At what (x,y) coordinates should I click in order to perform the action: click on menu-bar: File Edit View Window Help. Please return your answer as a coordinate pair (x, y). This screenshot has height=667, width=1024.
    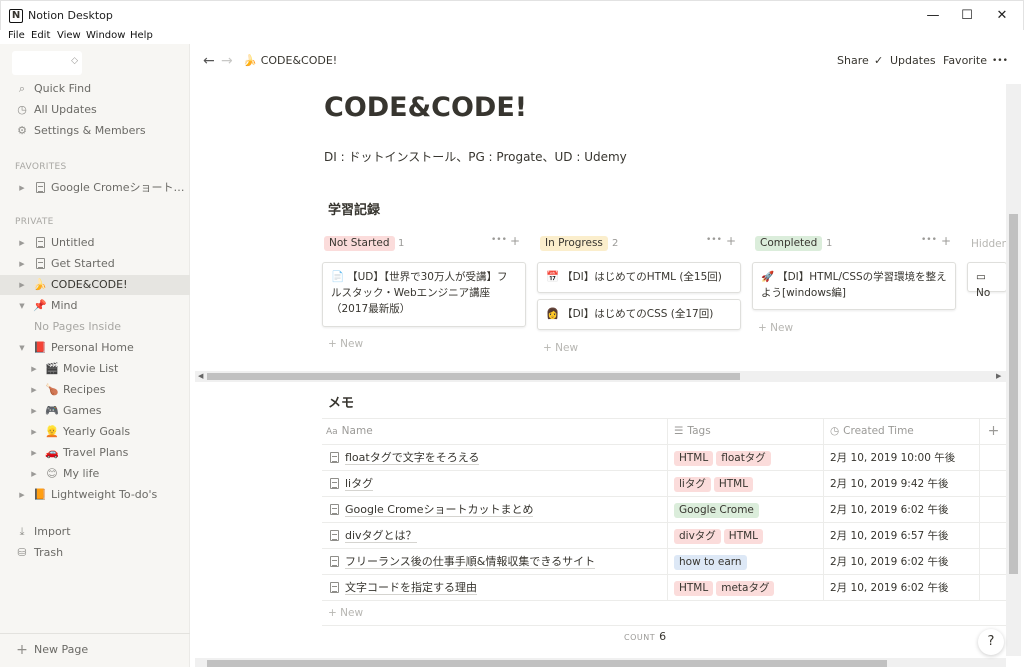
    Looking at the image, I should click on (512, 37).